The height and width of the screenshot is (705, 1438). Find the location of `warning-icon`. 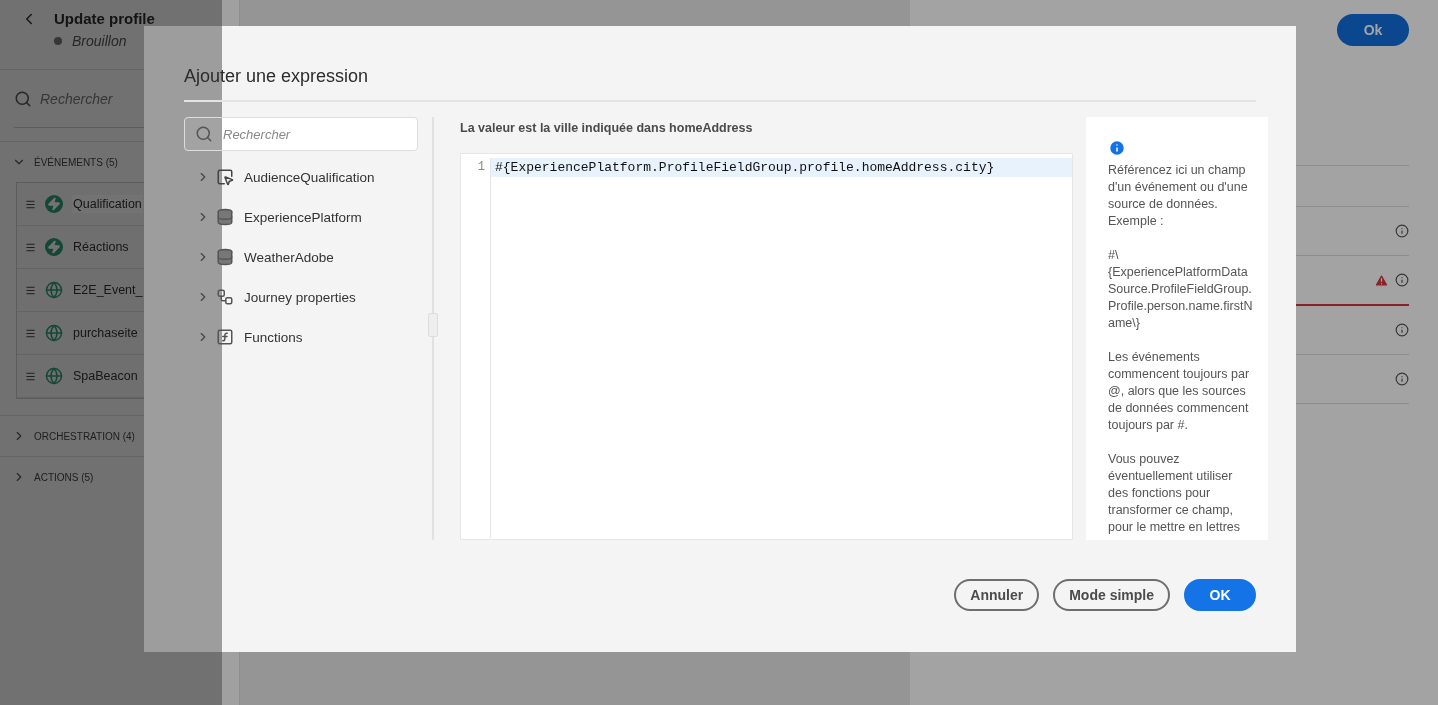

warning-icon is located at coordinates (1381, 280).